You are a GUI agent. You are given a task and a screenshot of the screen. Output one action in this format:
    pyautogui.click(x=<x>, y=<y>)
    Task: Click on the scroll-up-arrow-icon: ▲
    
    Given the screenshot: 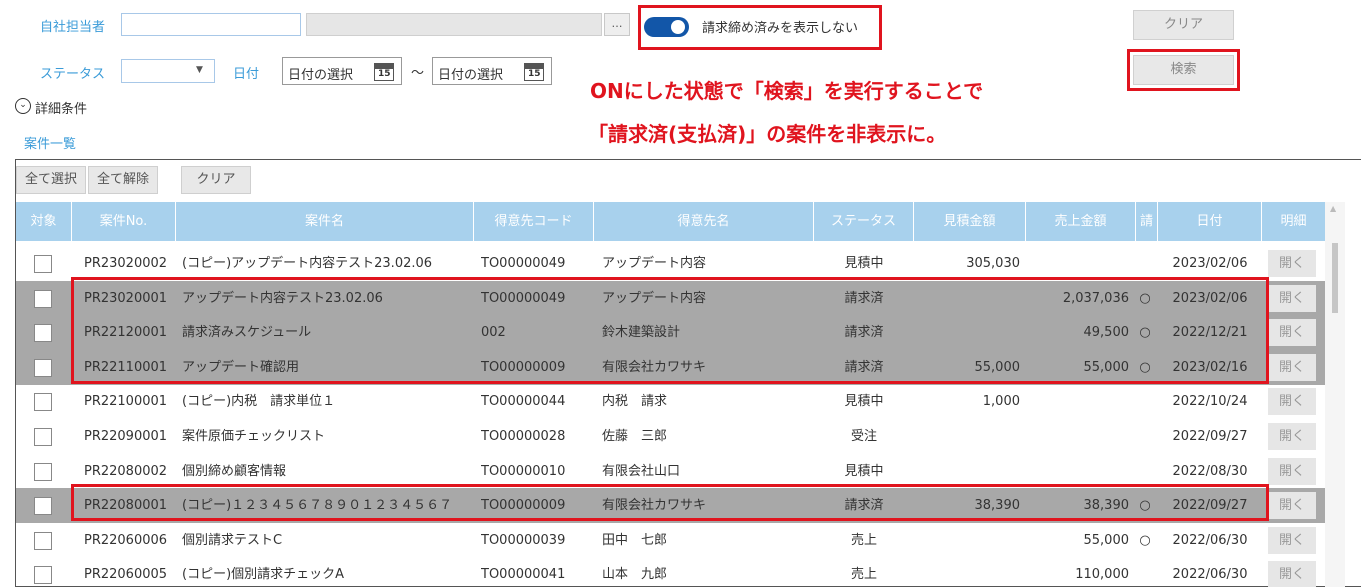 What is the action you would take?
    pyautogui.click(x=1333, y=208)
    